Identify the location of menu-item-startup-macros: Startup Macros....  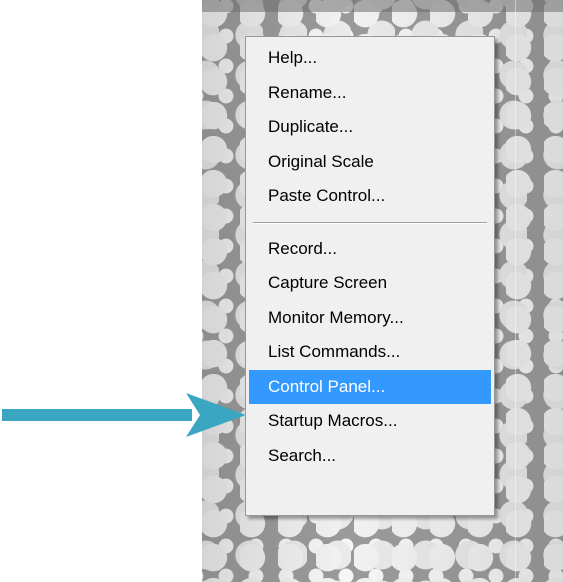
(370, 421).